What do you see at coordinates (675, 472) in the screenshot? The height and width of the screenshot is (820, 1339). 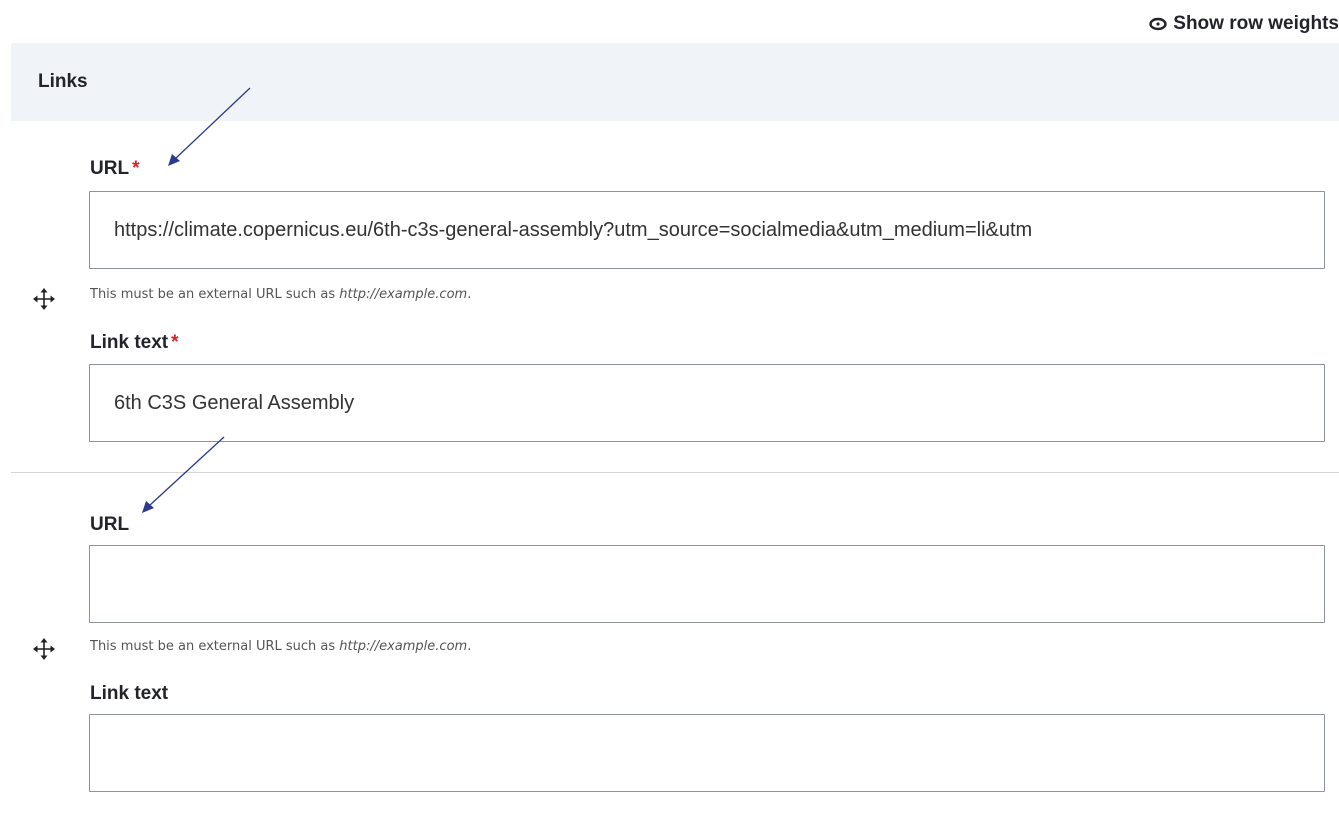 I see `row-divider` at bounding box center [675, 472].